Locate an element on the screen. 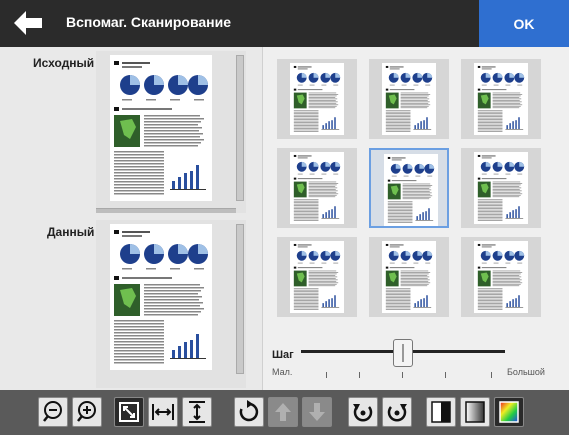 The image size is (569, 435). candidate-cell-selected is located at coordinates (409, 188).